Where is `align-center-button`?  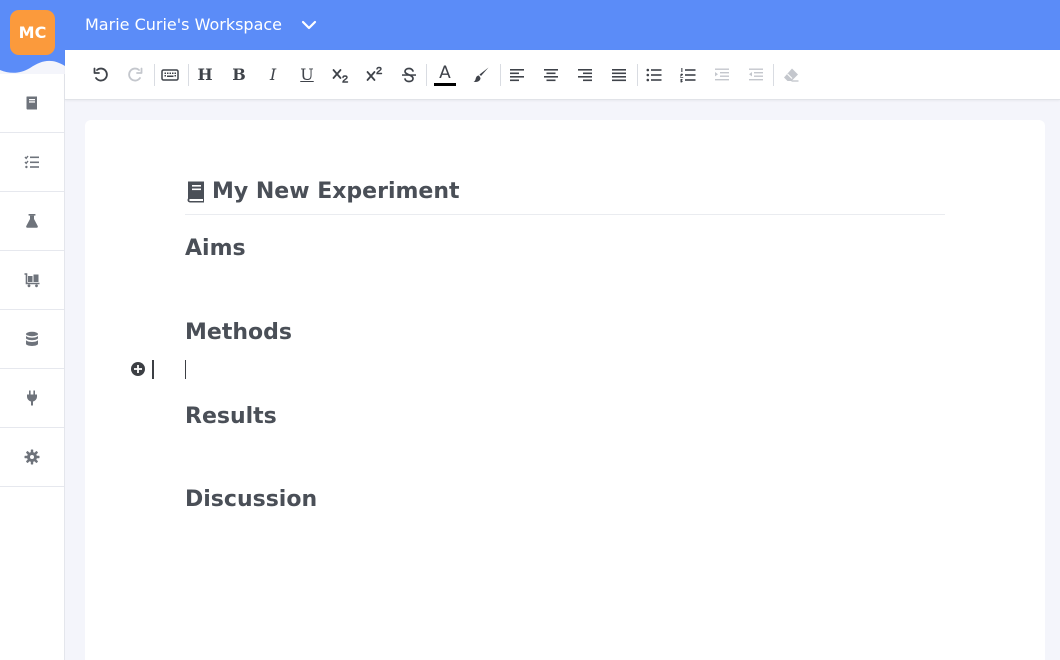 align-center-button is located at coordinates (551, 75).